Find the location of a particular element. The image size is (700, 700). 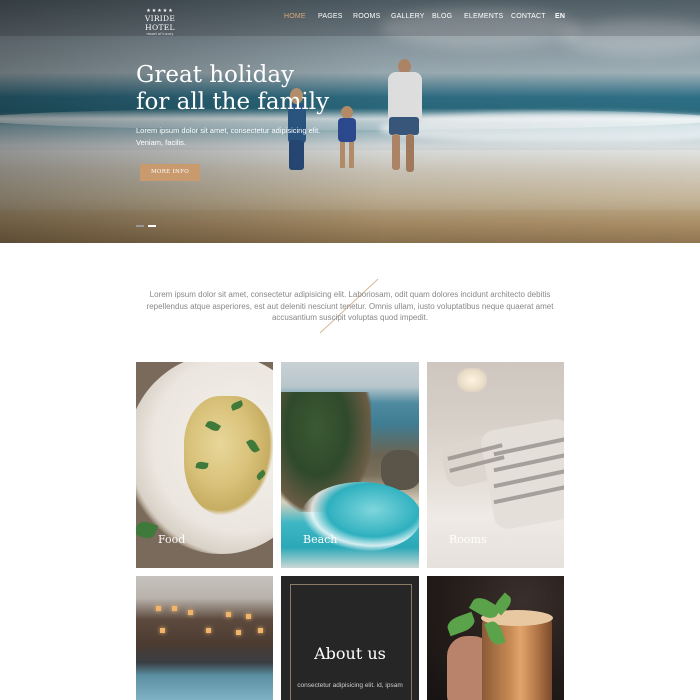

lamp-image is located at coordinates (472, 380).